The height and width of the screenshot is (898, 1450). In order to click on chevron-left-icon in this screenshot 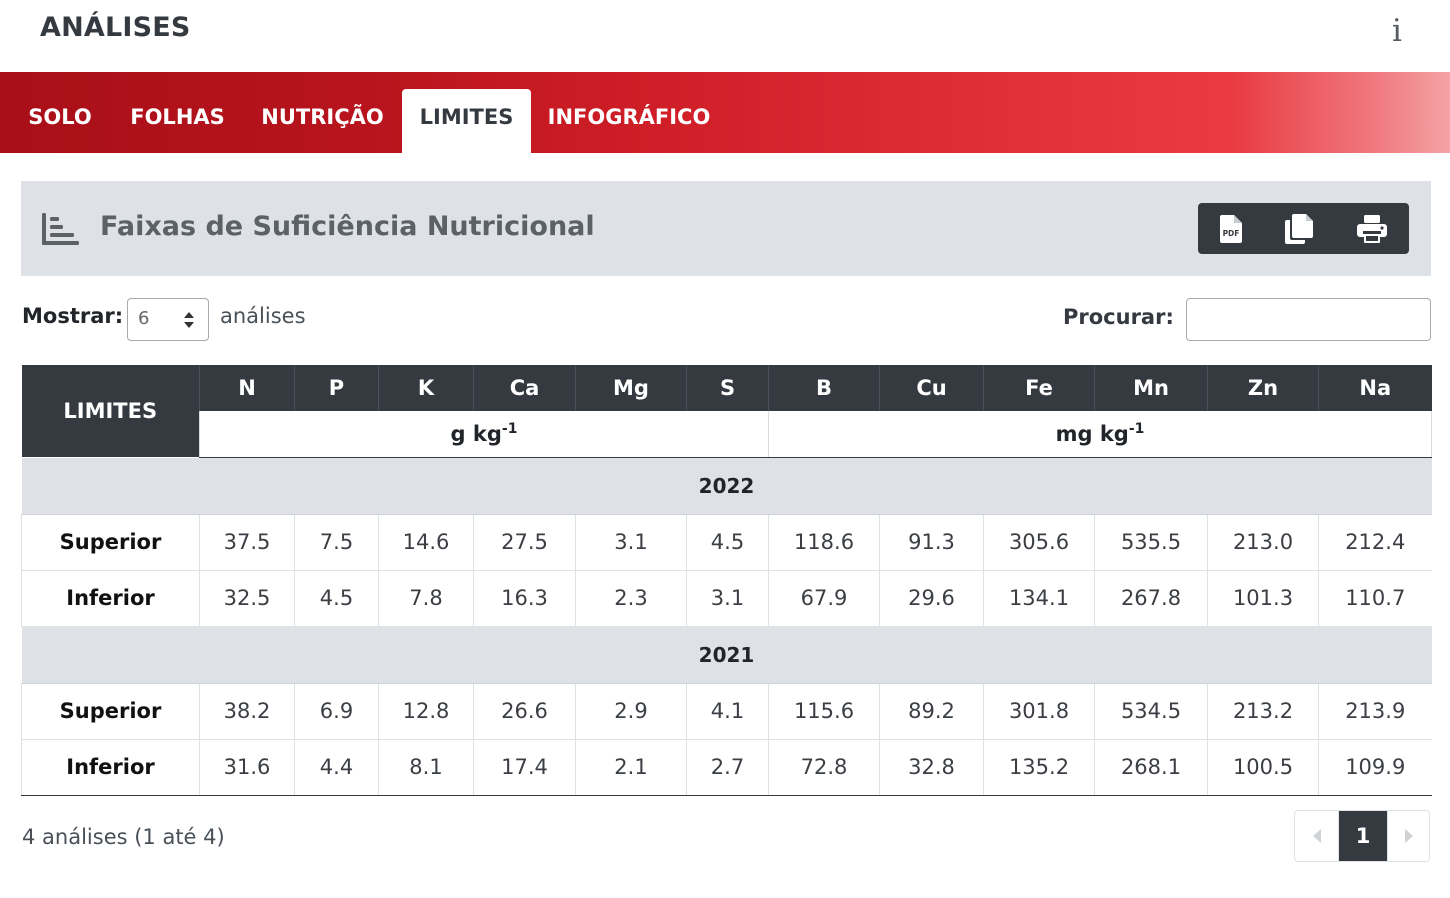, I will do `click(1316, 836)`.